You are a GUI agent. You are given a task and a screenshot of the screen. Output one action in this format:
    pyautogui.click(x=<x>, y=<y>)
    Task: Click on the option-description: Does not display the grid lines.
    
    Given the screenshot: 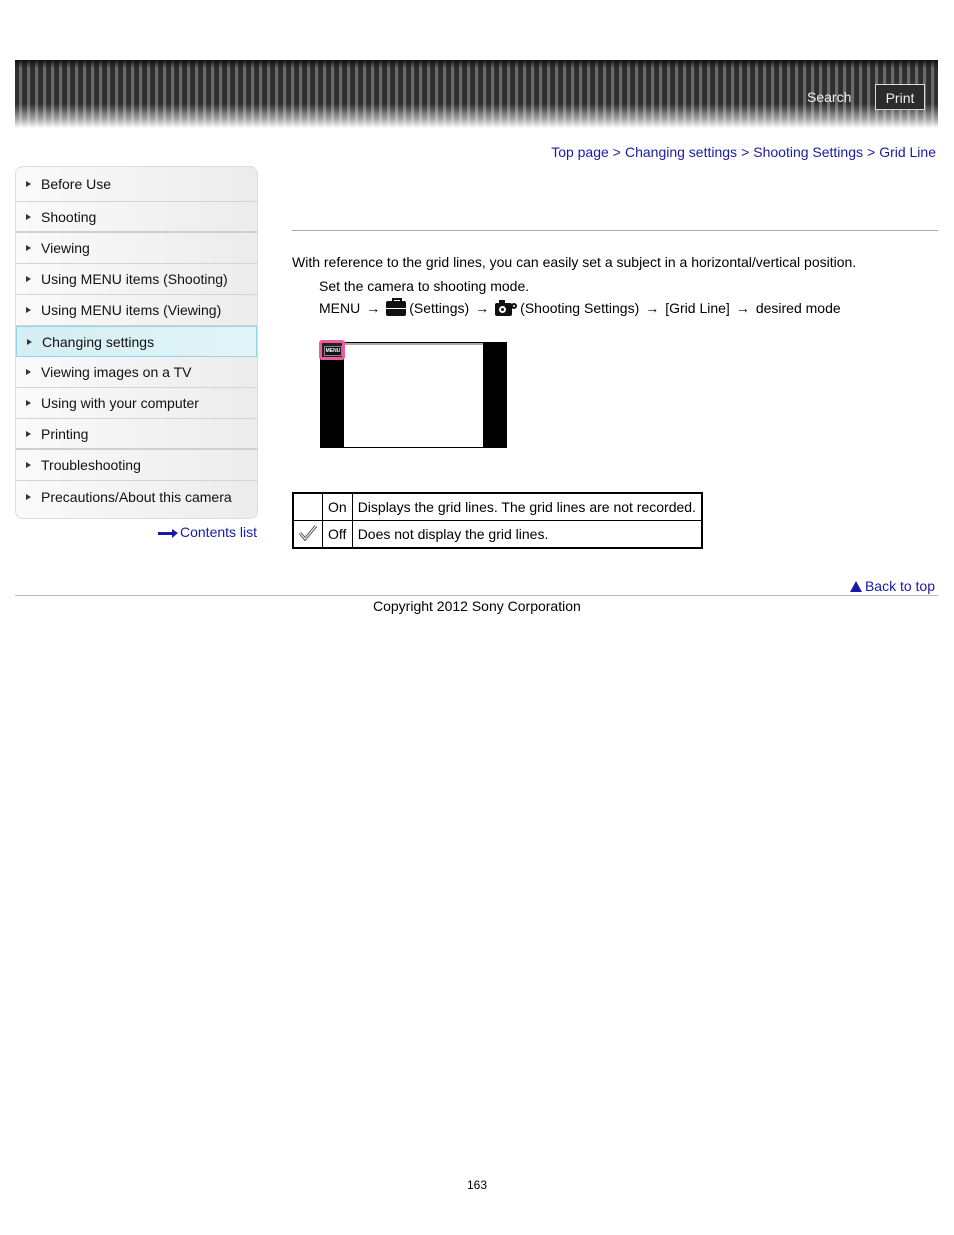 What is the action you would take?
    pyautogui.click(x=527, y=534)
    